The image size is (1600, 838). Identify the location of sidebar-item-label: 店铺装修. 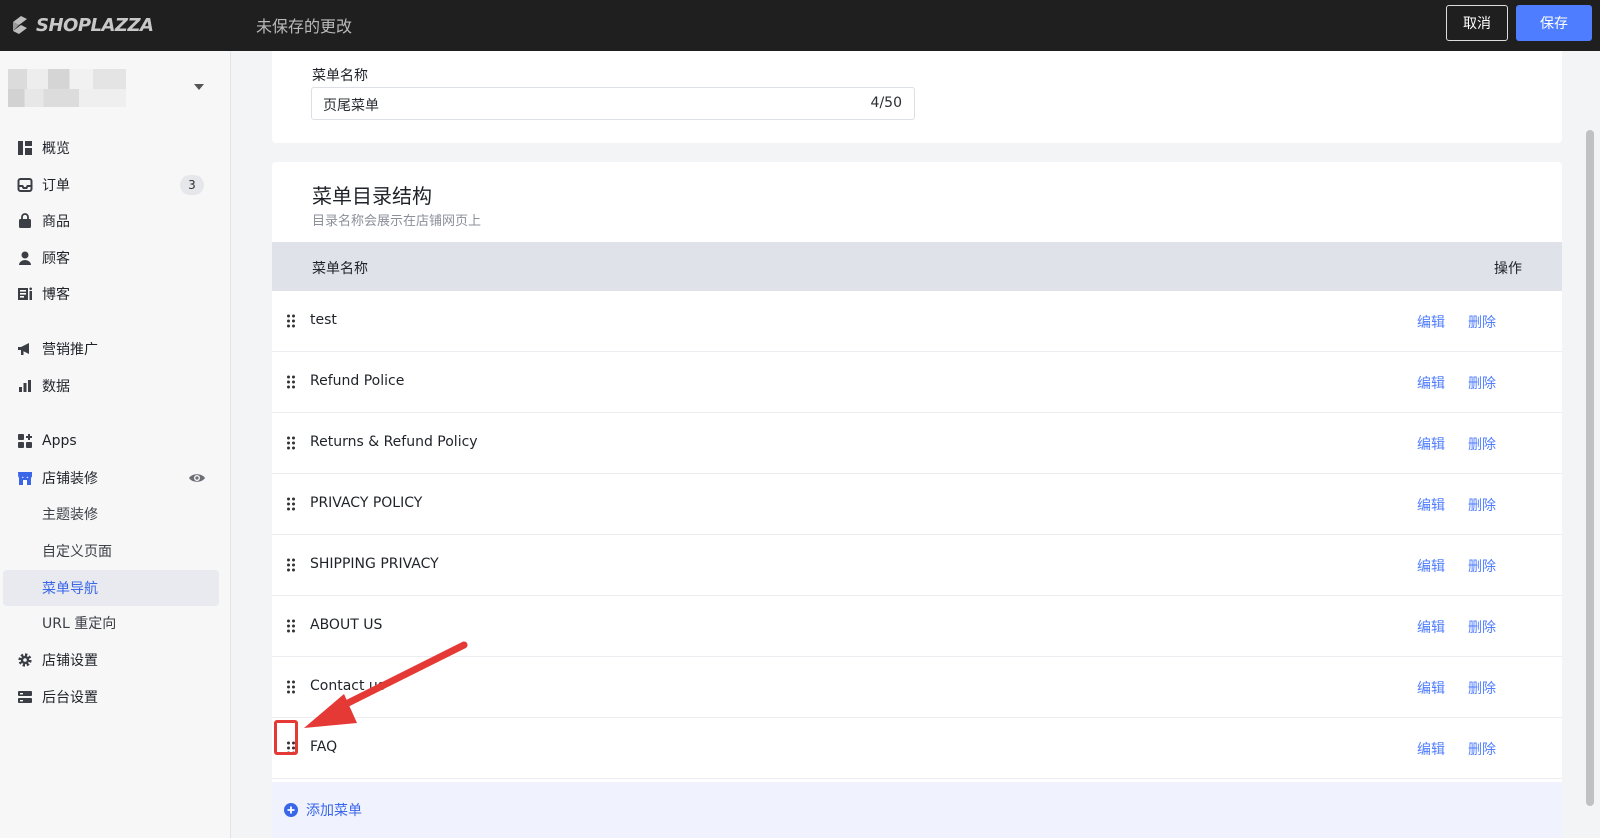
(70, 479).